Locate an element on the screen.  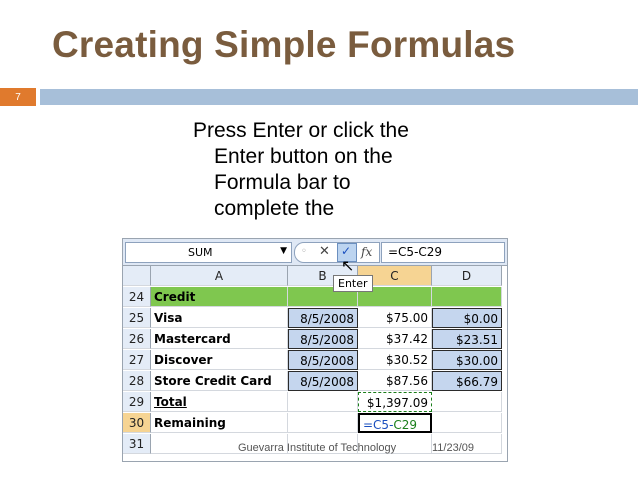
cell: Remaining is located at coordinates (219, 423).